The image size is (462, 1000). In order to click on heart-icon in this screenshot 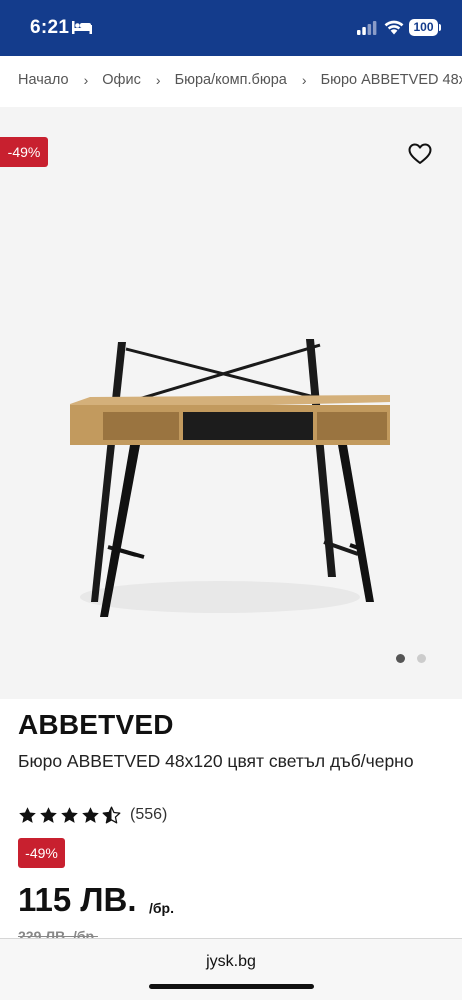, I will do `click(420, 154)`.